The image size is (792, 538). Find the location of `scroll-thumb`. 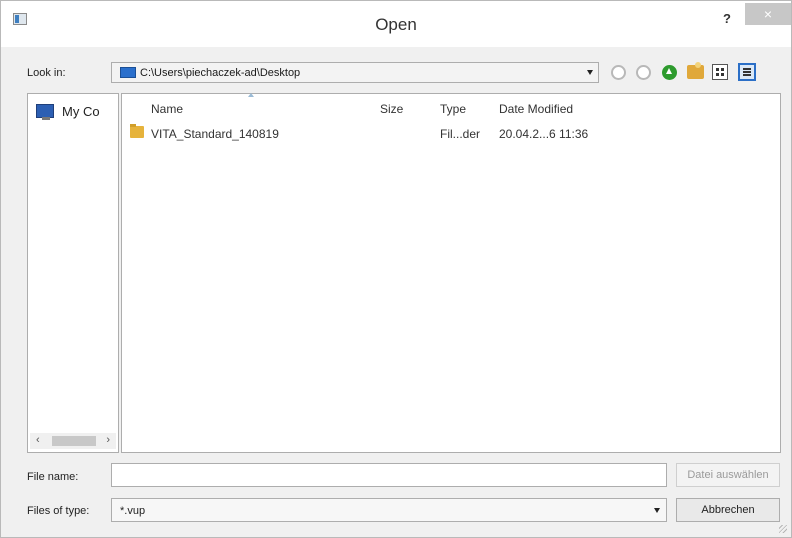

scroll-thumb is located at coordinates (74, 441).